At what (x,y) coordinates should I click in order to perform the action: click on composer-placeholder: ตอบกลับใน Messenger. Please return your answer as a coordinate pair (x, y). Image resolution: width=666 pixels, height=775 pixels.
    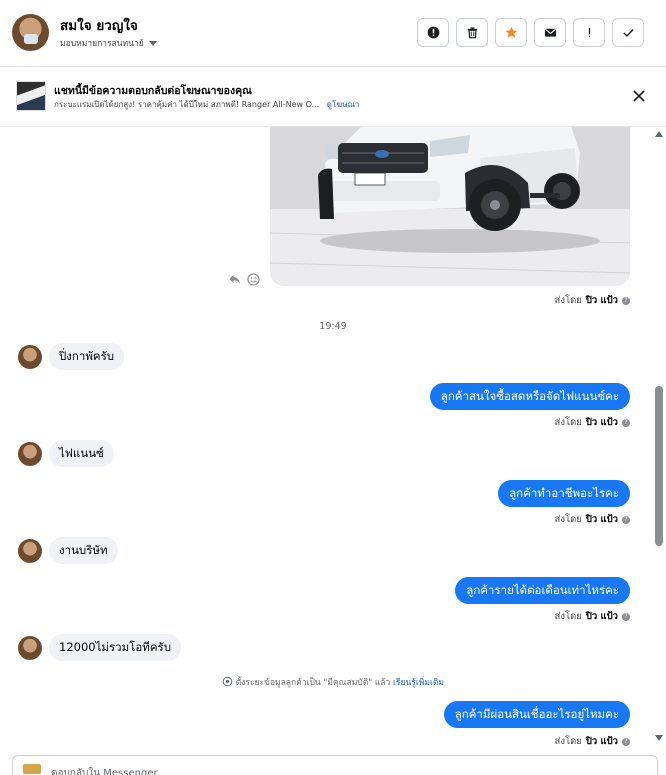
    Looking at the image, I should click on (104, 771).